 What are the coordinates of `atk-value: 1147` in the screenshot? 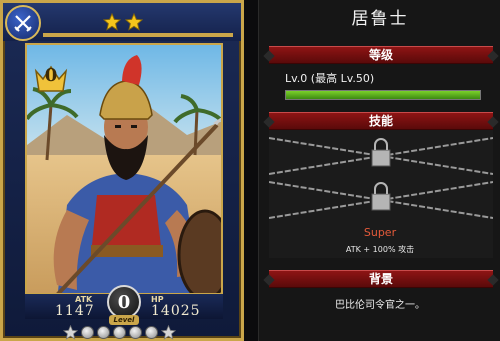 It's located at (75, 311).